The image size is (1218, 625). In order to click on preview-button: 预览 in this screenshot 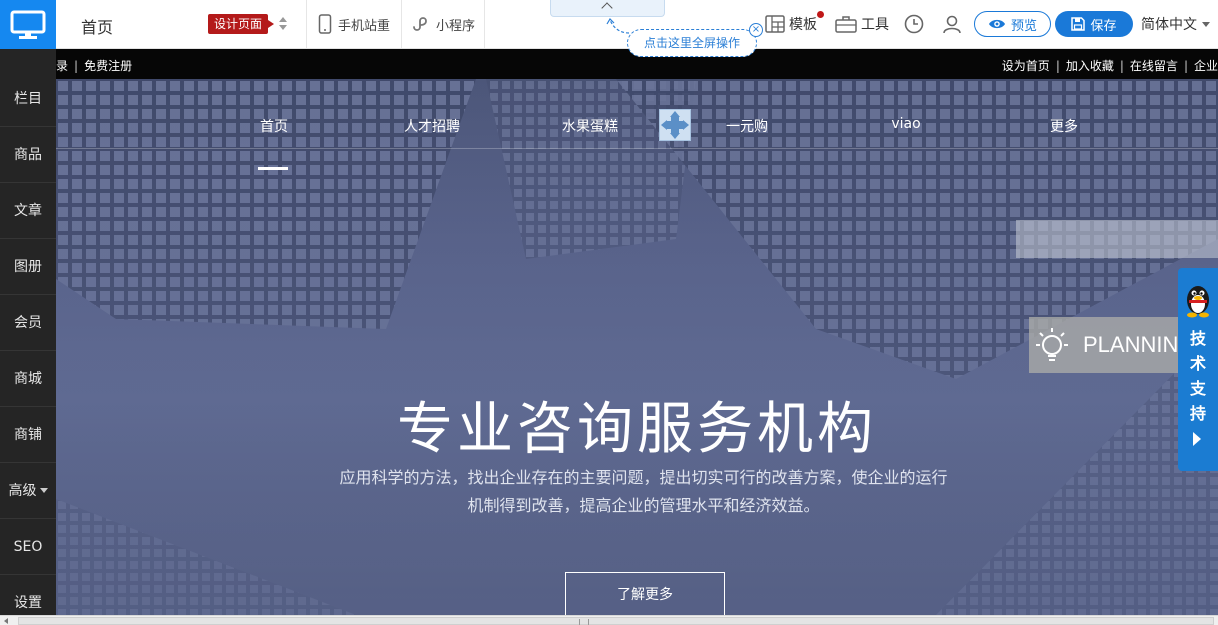, I will do `click(1012, 24)`.